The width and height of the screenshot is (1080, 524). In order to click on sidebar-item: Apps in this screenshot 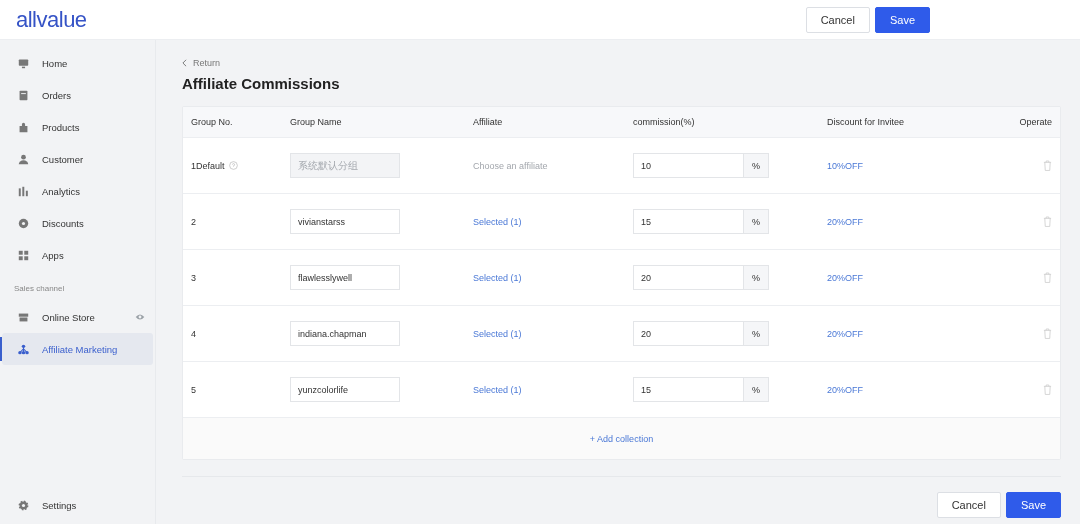, I will do `click(77, 255)`.